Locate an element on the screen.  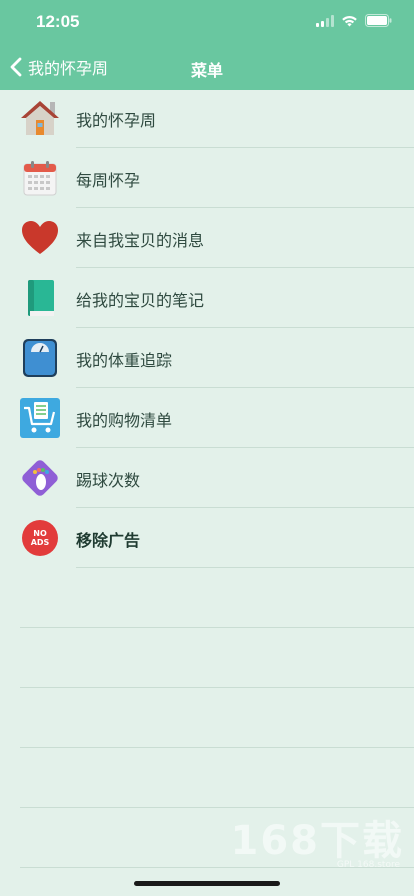
menu-item-label: 我的购物清单 is located at coordinates (124, 420).